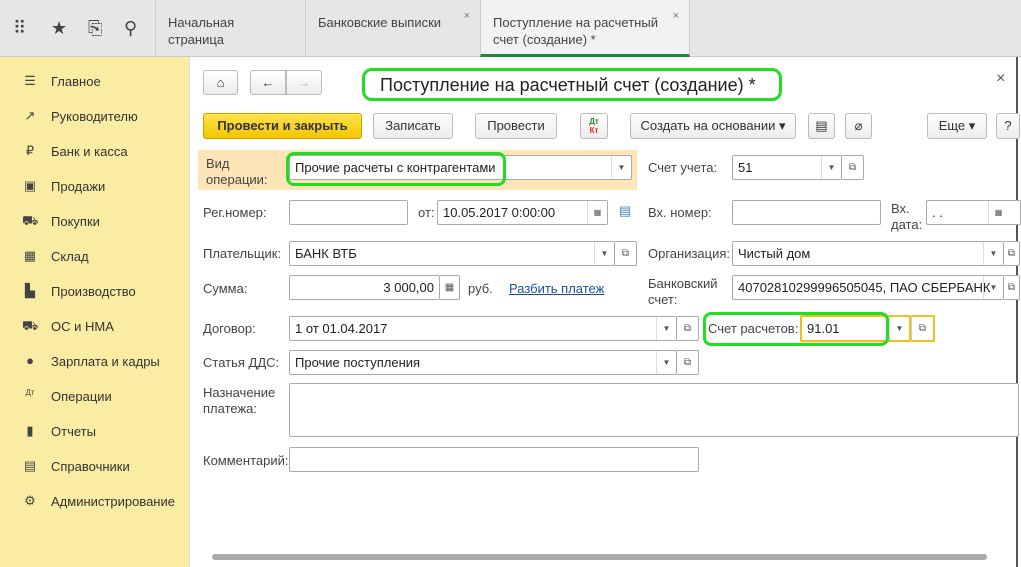 Image resolution: width=1021 pixels, height=567 pixels. I want to click on reg-label: Рег.номер:, so click(235, 212).